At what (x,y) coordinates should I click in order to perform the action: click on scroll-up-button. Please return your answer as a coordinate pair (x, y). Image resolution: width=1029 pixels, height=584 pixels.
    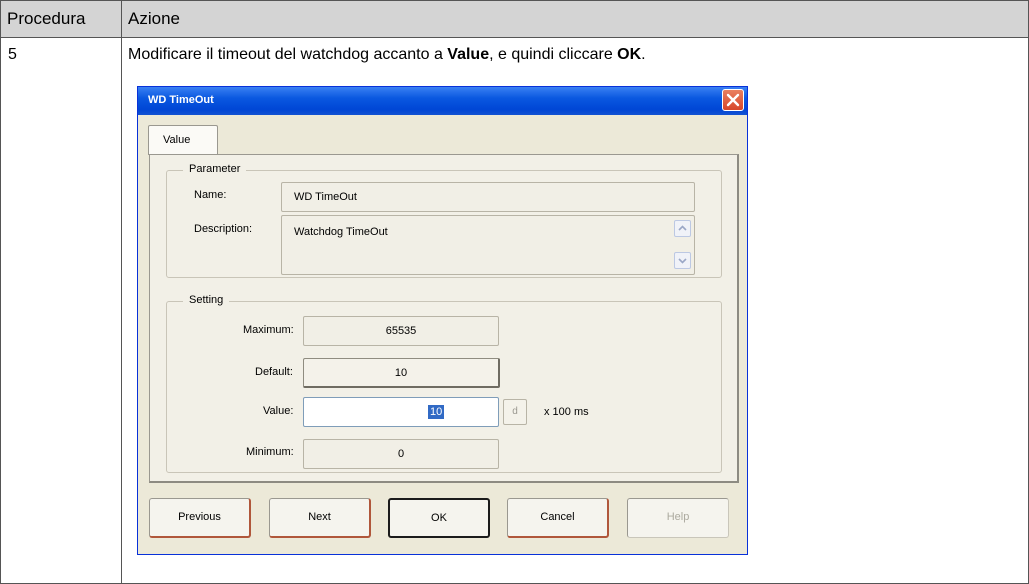
    Looking at the image, I should click on (682, 228).